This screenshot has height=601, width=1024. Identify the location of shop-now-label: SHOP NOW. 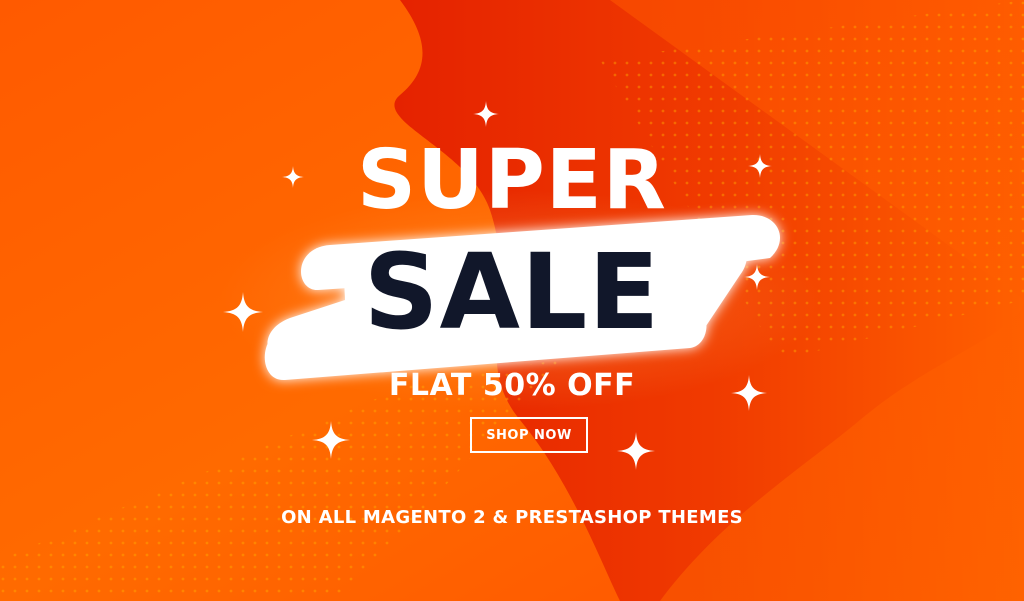
(529, 435).